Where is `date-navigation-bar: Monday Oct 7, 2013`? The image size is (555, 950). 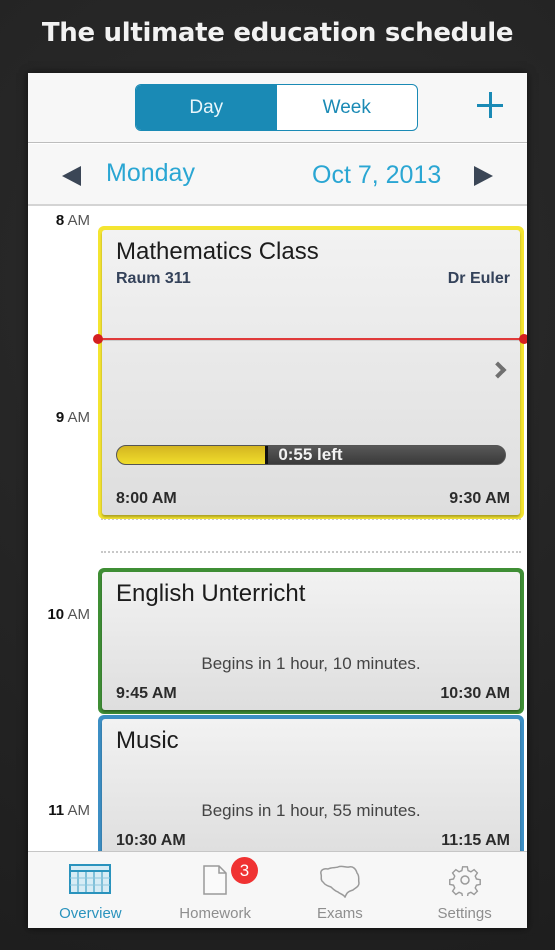
date-navigation-bar: Monday Oct 7, 2013 is located at coordinates (277, 175).